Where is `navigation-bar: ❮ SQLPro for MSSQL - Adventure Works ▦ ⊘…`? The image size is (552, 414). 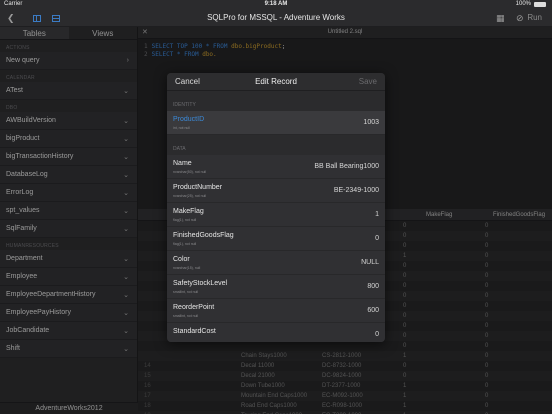
navigation-bar: ❮ SQLPro for MSSQL - Adventure Works ▦ ⊘… is located at coordinates (276, 18).